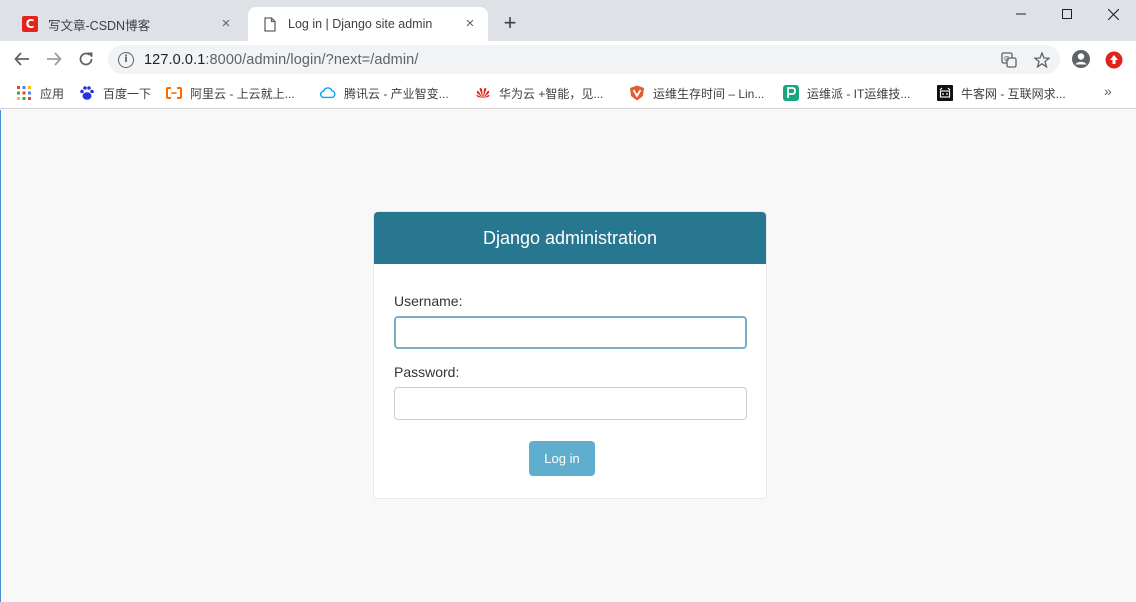 The width and height of the screenshot is (1136, 602). I want to click on huawei-icon, so click(483, 93).